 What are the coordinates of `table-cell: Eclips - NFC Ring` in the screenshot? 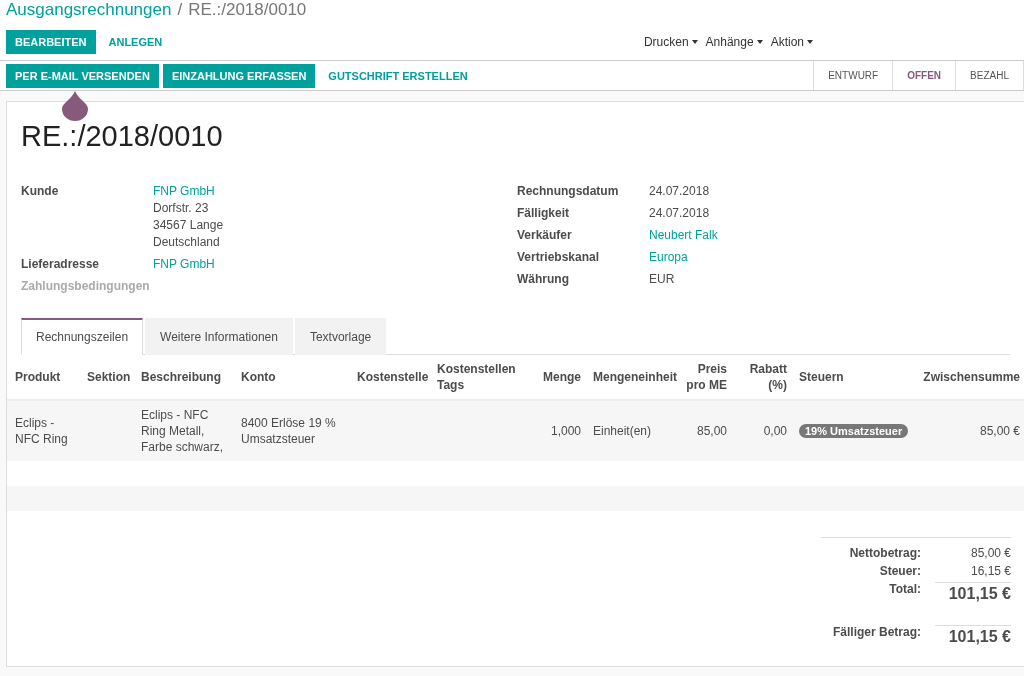 It's located at (43, 430).